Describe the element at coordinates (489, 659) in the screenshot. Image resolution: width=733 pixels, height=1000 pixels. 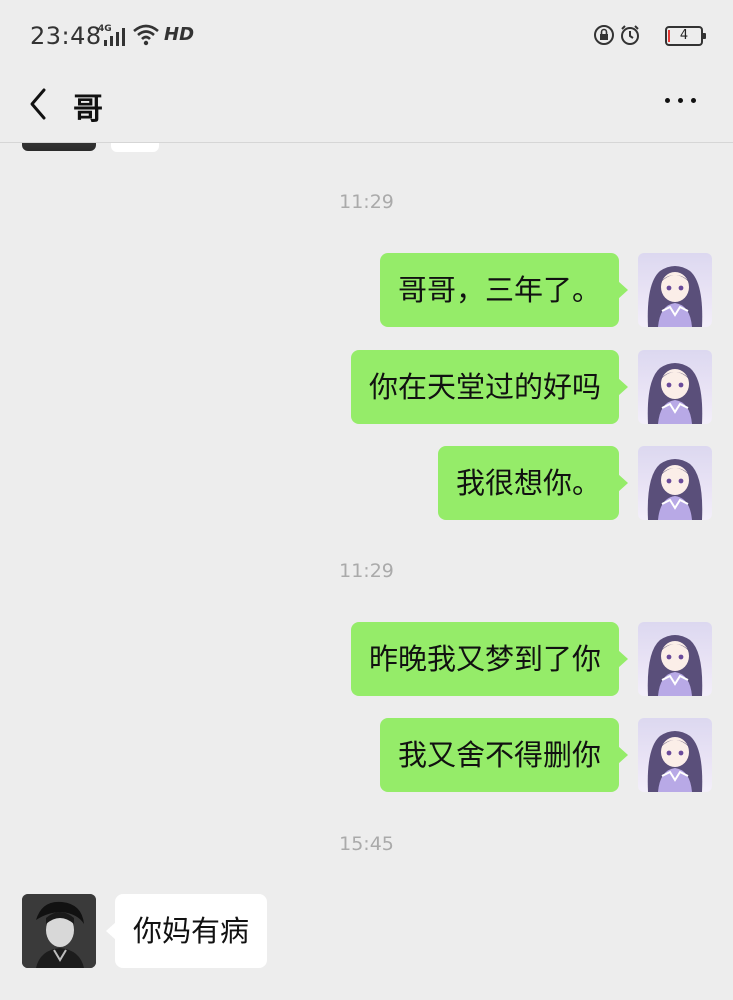
I see `message-bubble-sent: 昨晚我又梦到了你` at that location.